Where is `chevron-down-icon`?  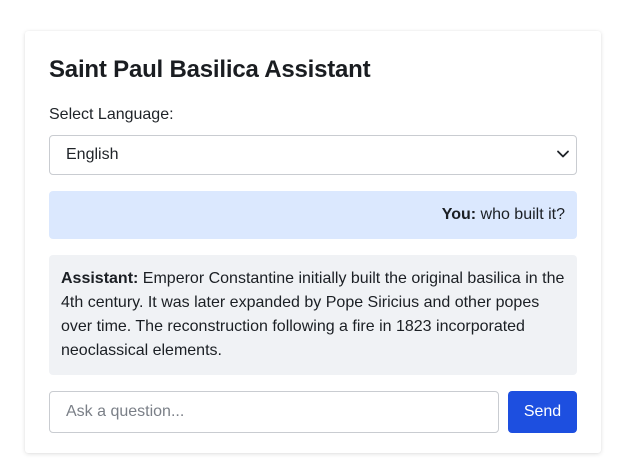
chevron-down-icon is located at coordinates (563, 154).